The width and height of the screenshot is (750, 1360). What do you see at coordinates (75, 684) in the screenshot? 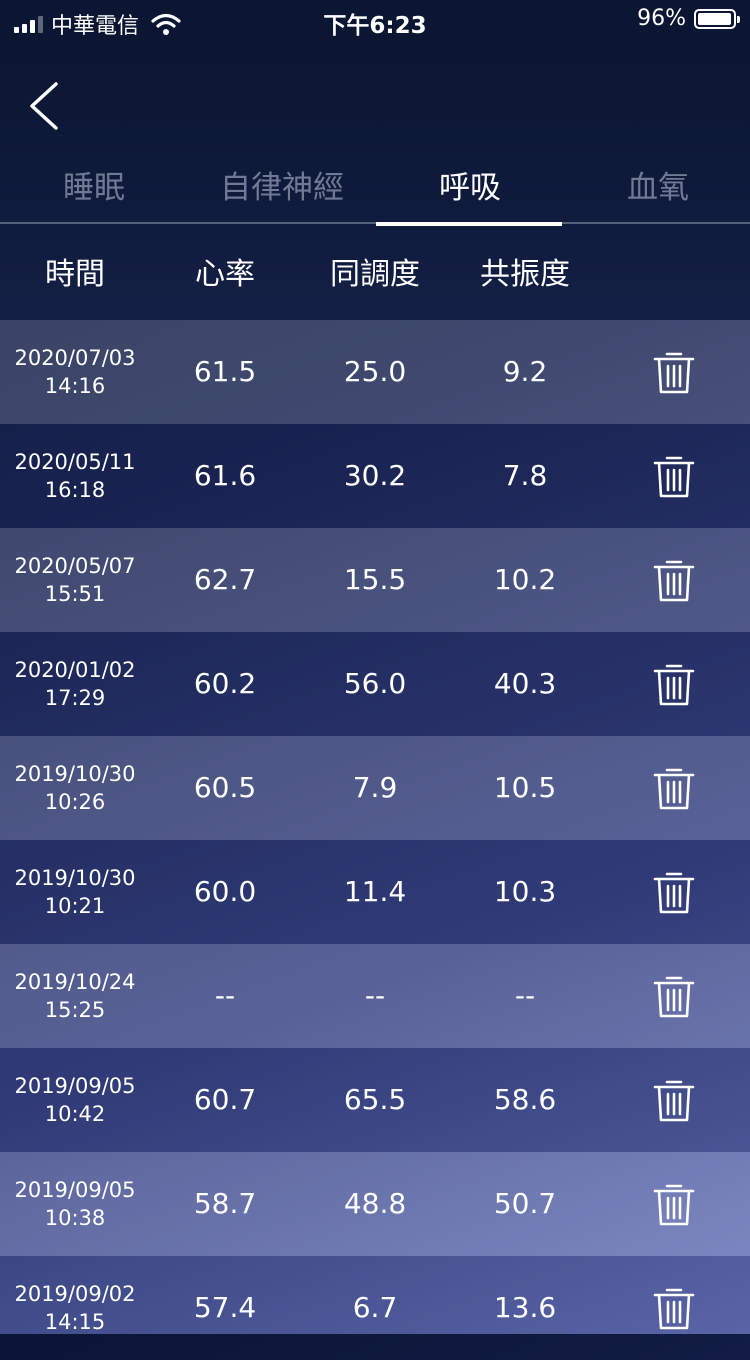
I see `record-datetime: 2020/01/02 17:29` at bounding box center [75, 684].